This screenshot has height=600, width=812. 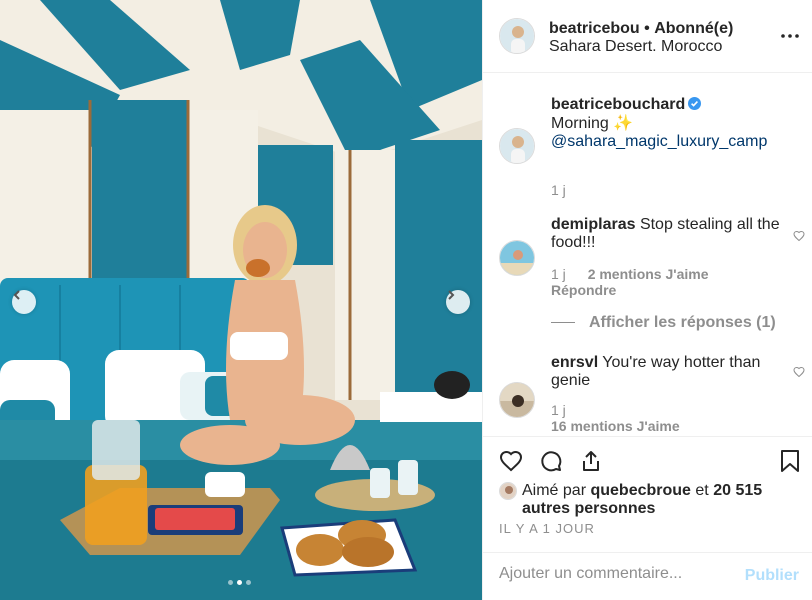 I want to click on previous-photo-button, so click(x=24, y=302).